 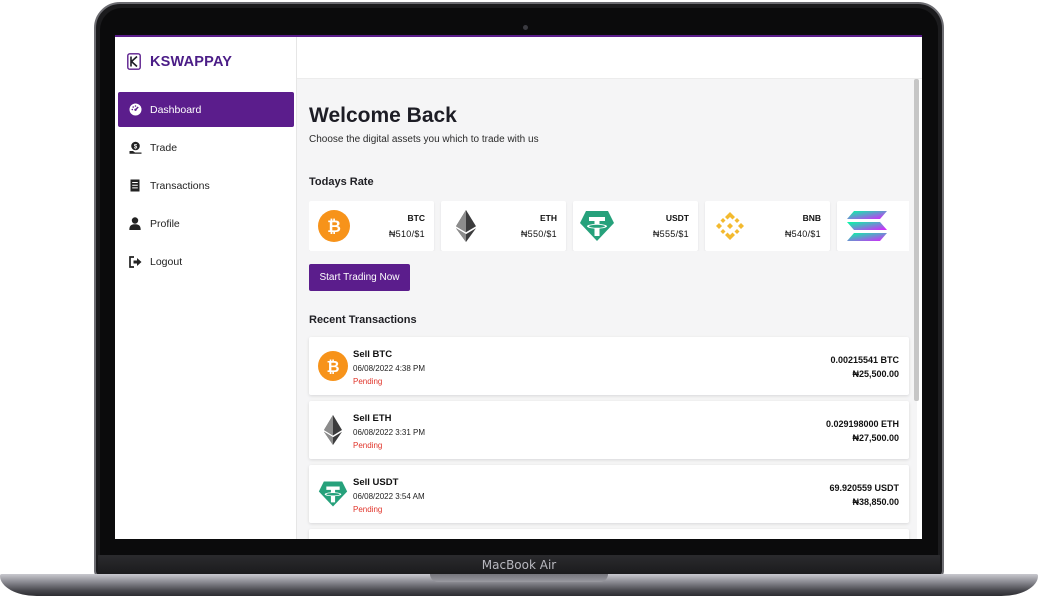 I want to click on rate-price: ₦540/$1, so click(x=802, y=234).